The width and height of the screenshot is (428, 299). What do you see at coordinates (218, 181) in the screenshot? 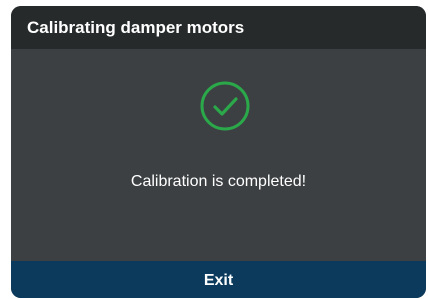
I see `status-message: Calibration is completed!` at bounding box center [218, 181].